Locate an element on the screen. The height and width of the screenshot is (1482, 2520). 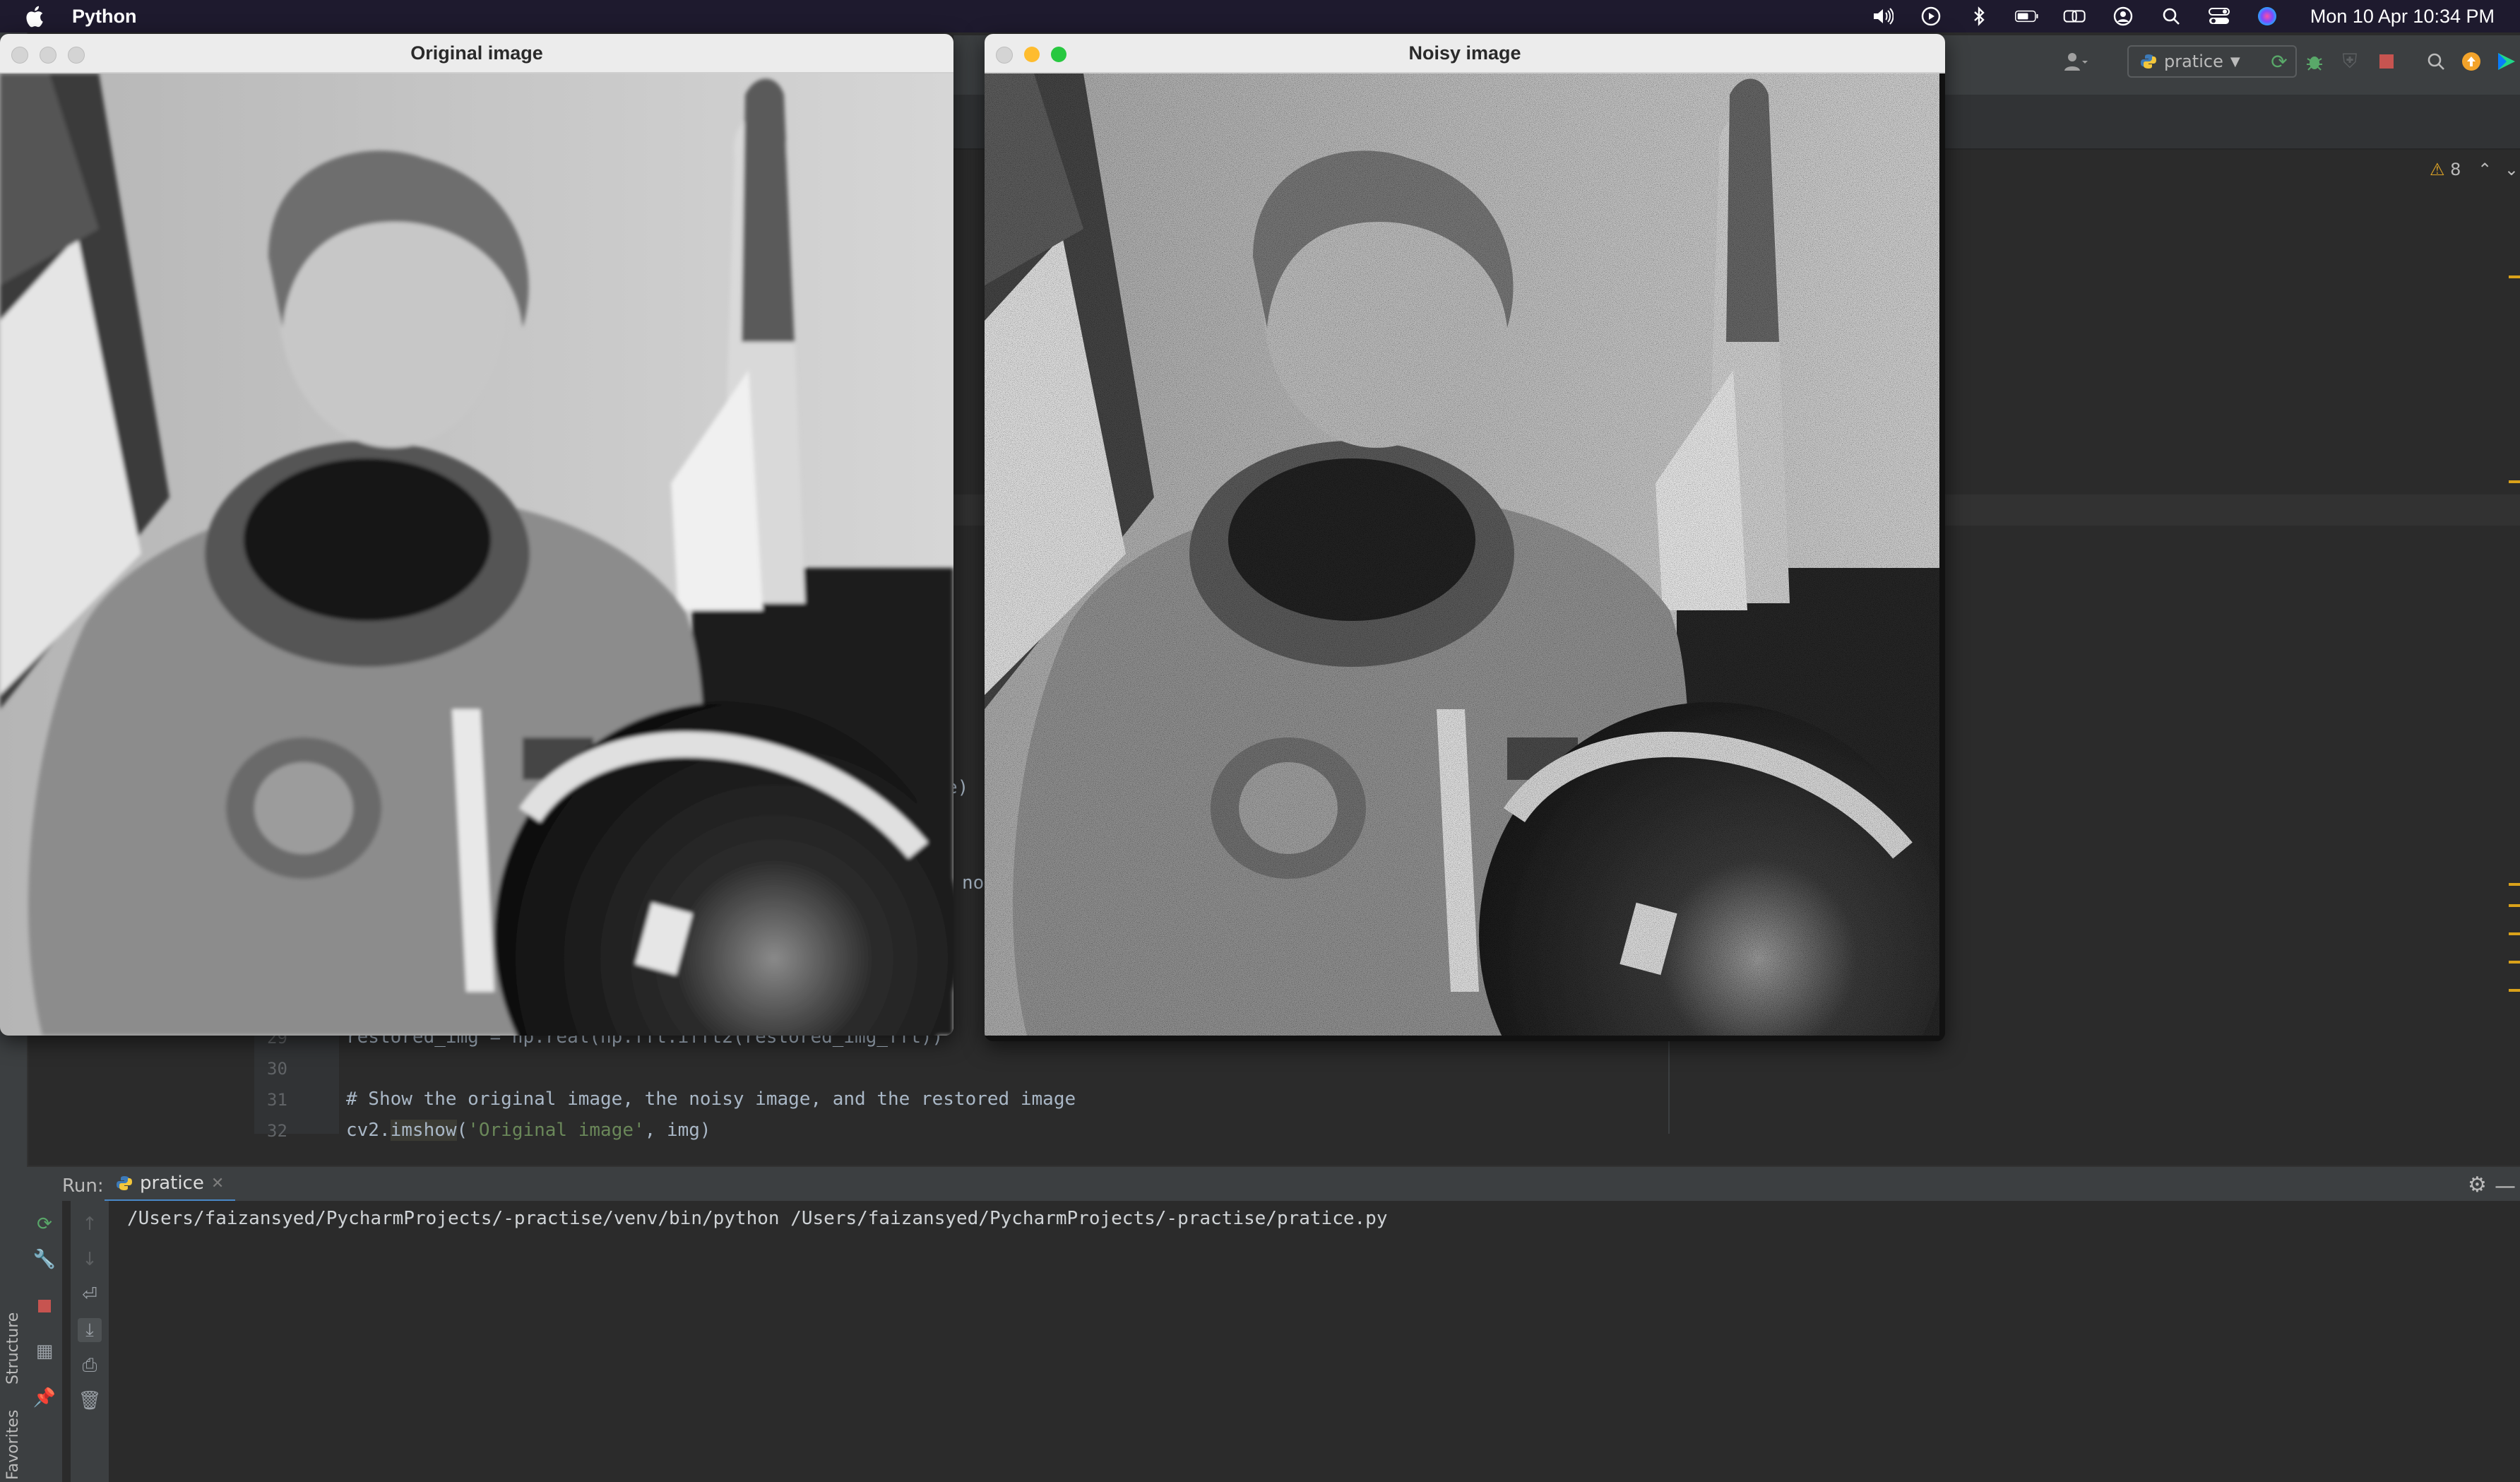
run-configuration-label: pratice is located at coordinates (2193, 61).